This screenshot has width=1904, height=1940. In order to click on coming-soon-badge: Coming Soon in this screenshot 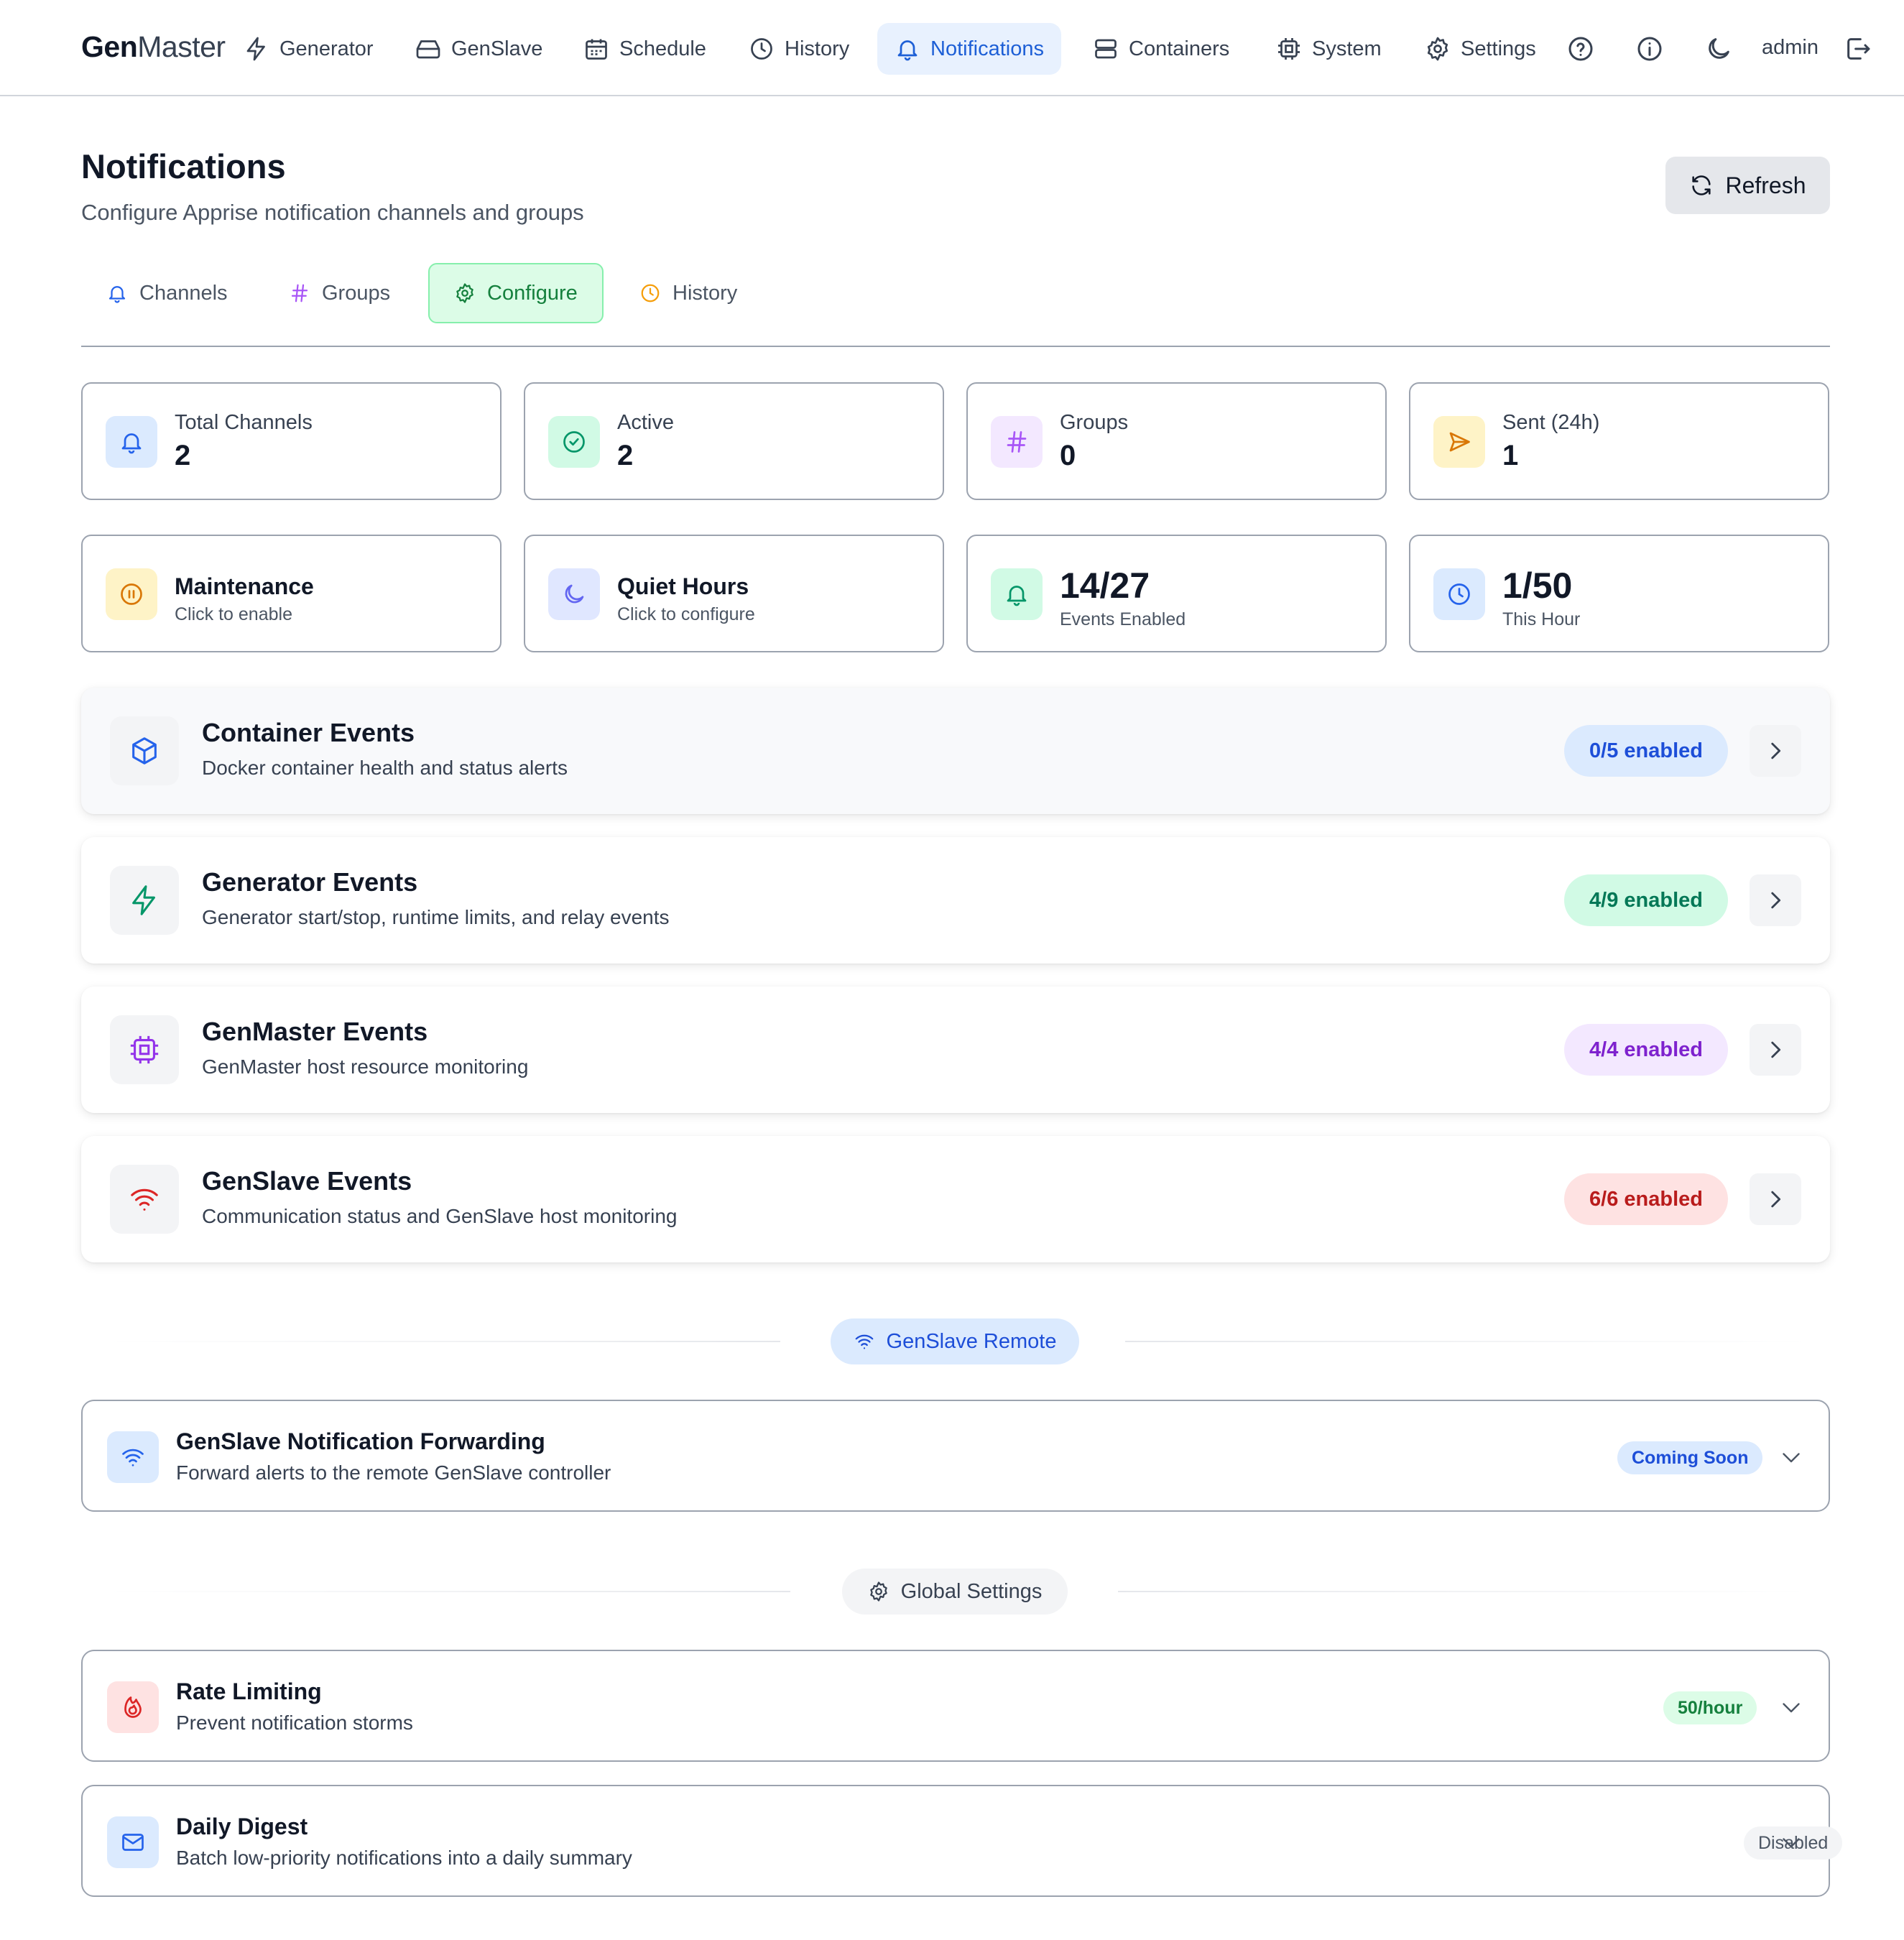, I will do `click(1690, 1457)`.